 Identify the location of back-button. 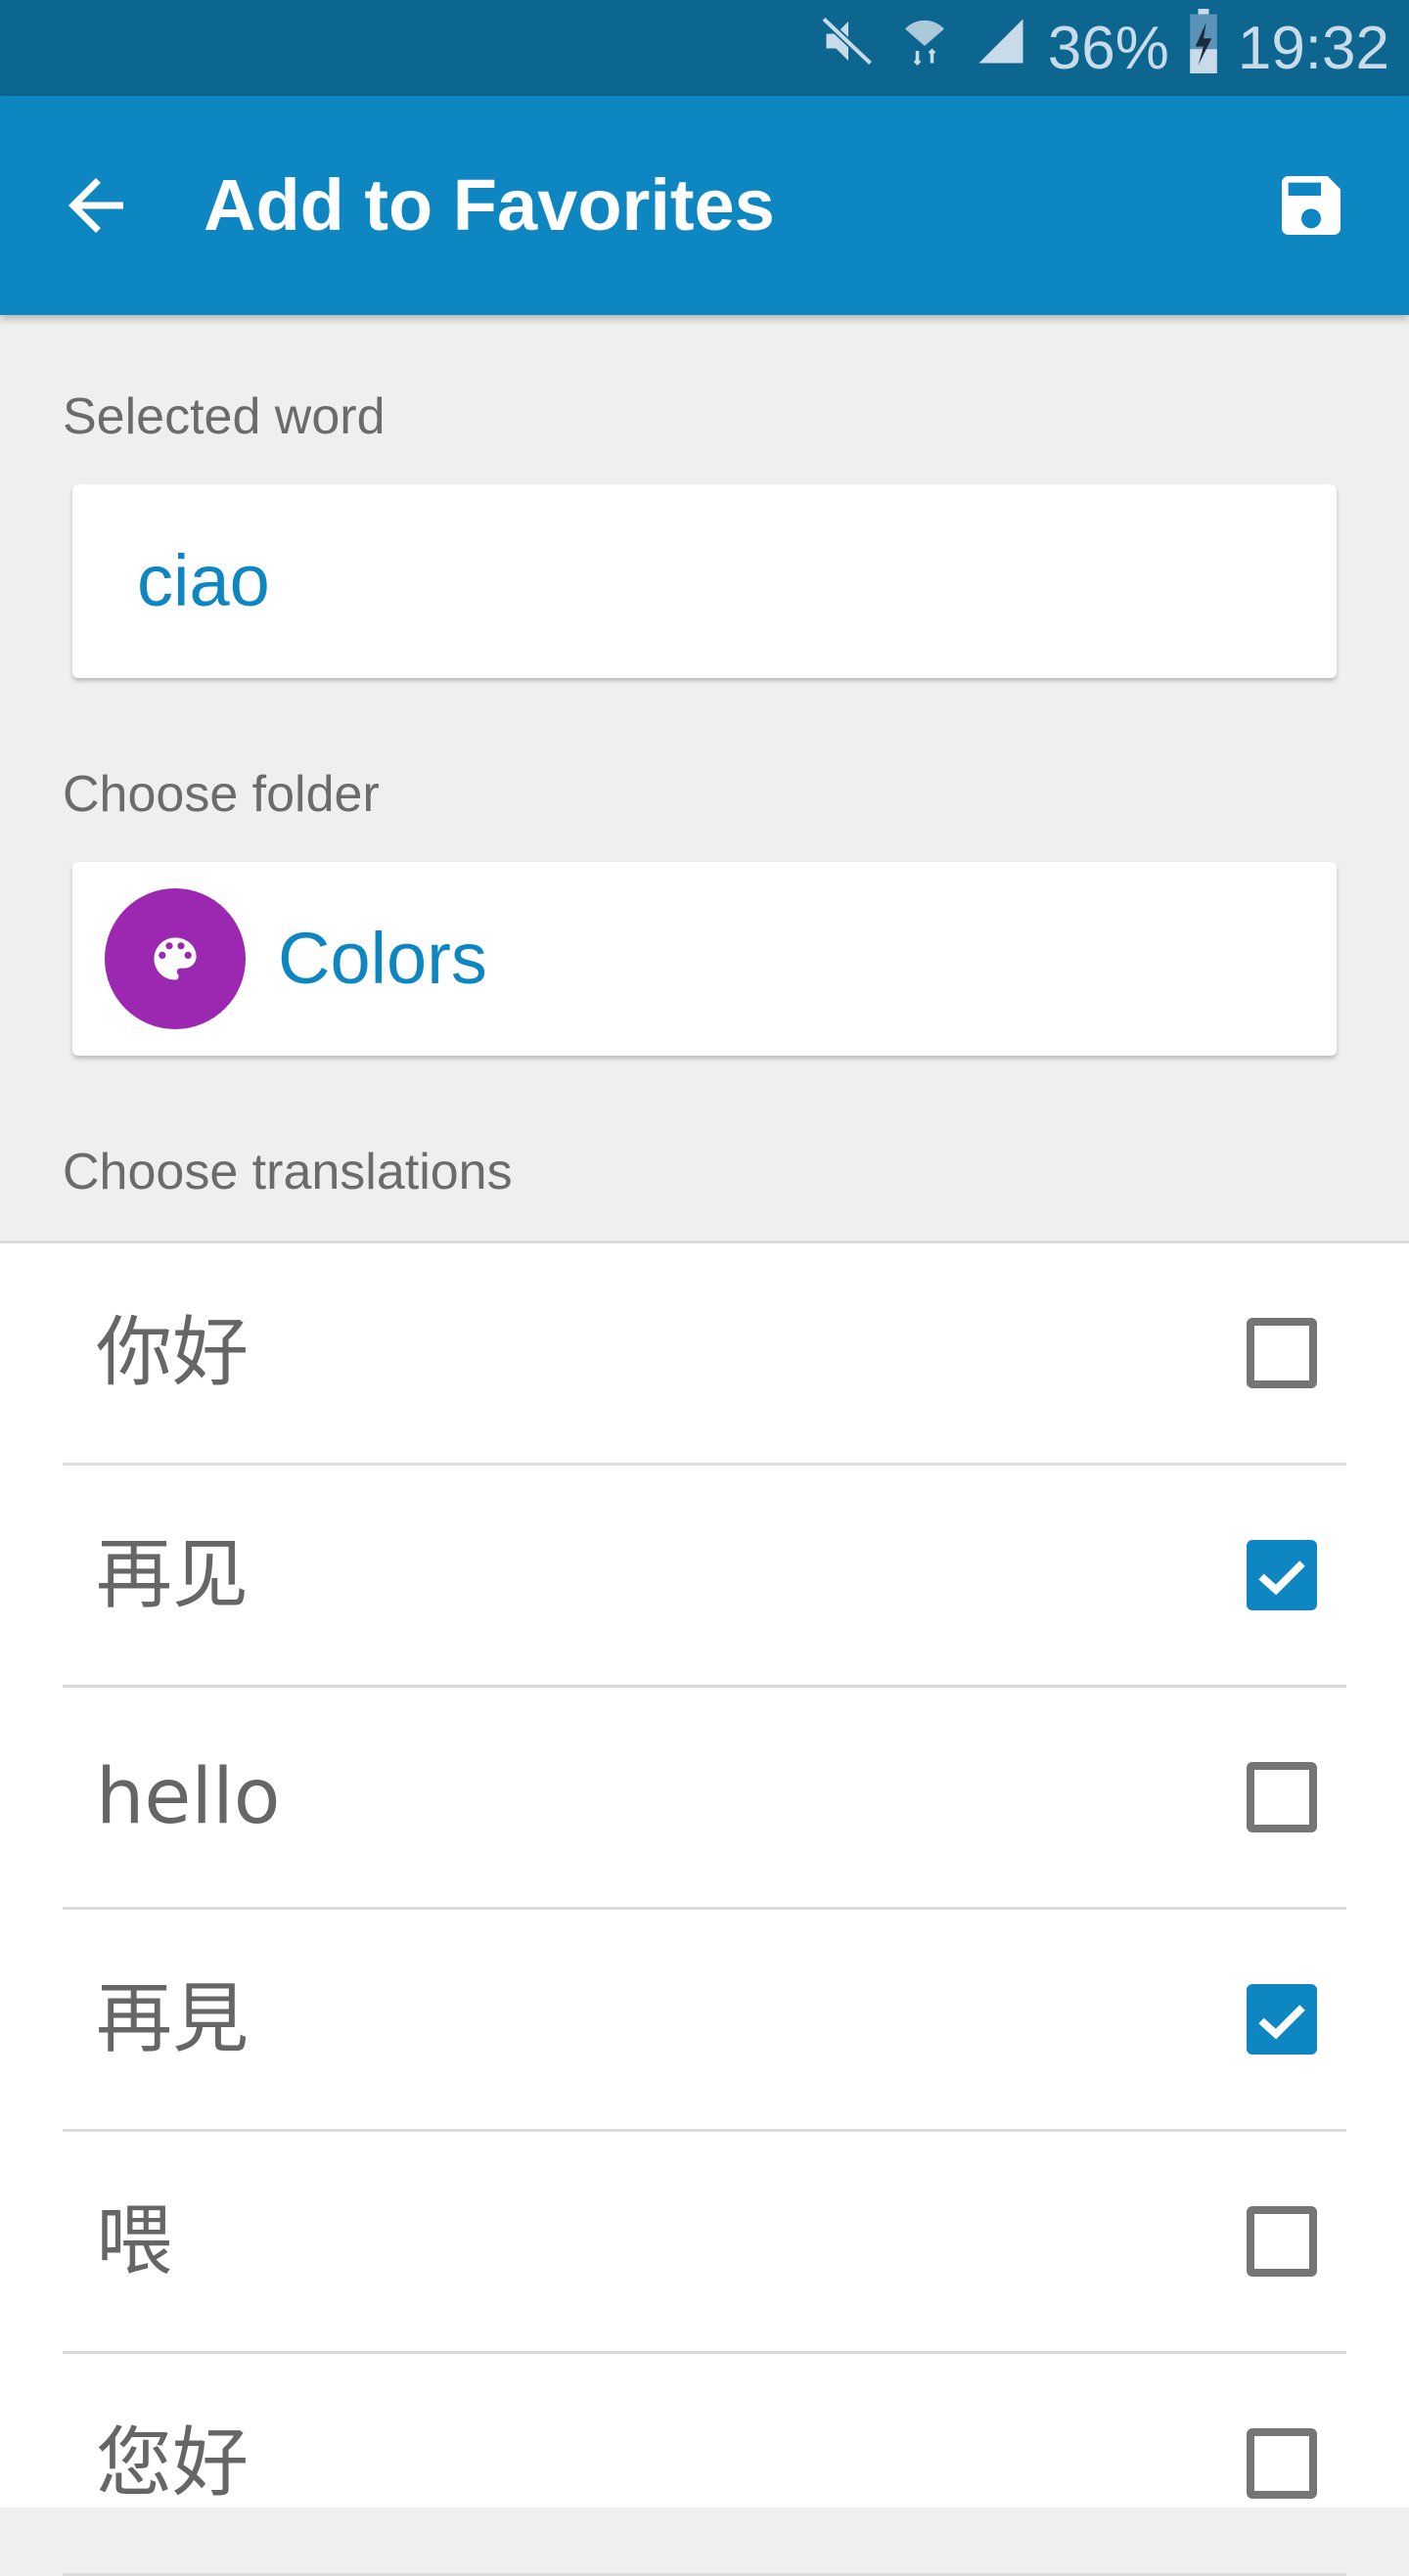
(96, 205).